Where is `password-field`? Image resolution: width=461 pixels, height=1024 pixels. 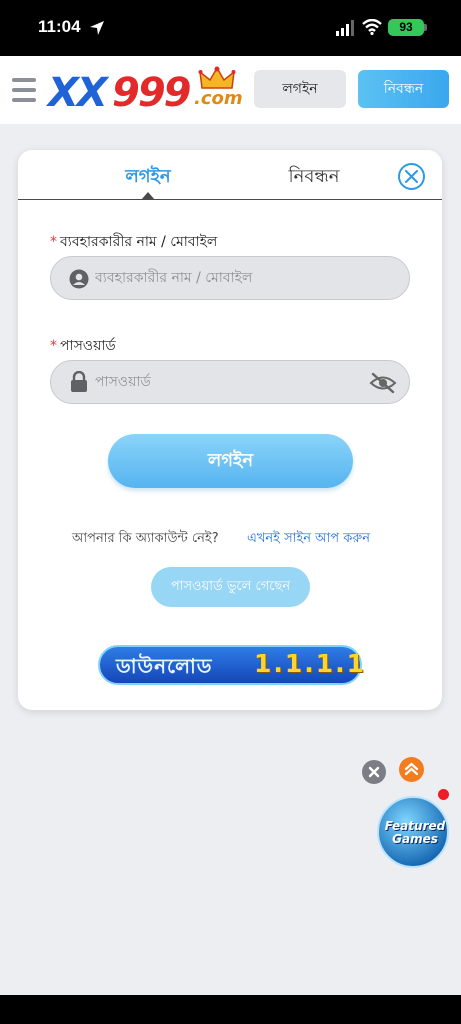
password-field is located at coordinates (230, 382).